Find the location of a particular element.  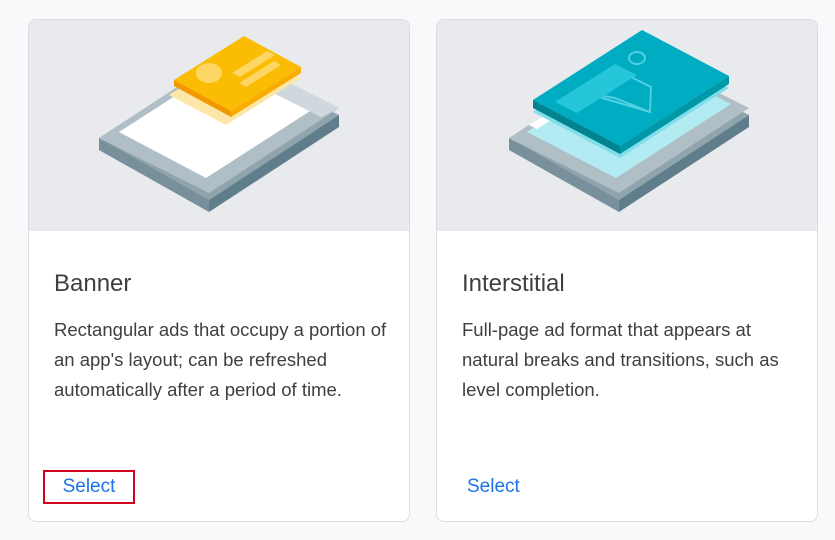

interstitial-ad-illustration-icon is located at coordinates (629, 121).